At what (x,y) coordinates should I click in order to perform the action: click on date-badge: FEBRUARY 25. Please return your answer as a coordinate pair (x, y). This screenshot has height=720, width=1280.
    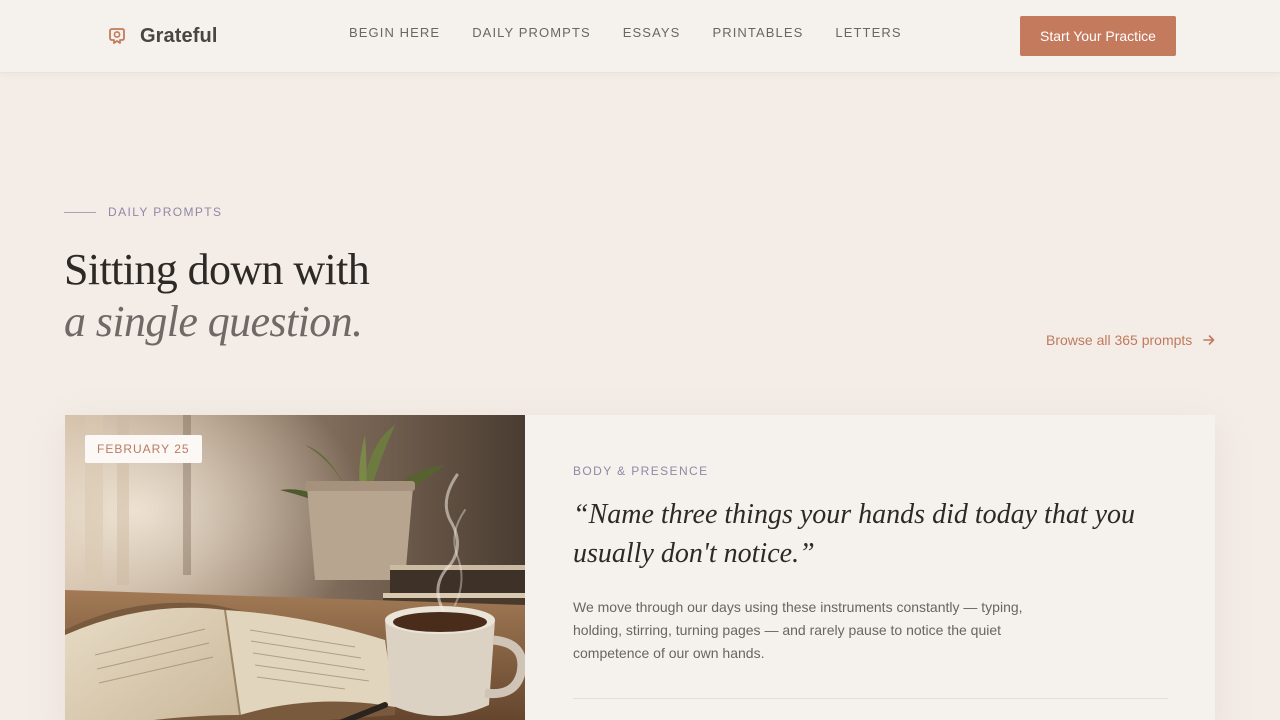
    Looking at the image, I should click on (143, 449).